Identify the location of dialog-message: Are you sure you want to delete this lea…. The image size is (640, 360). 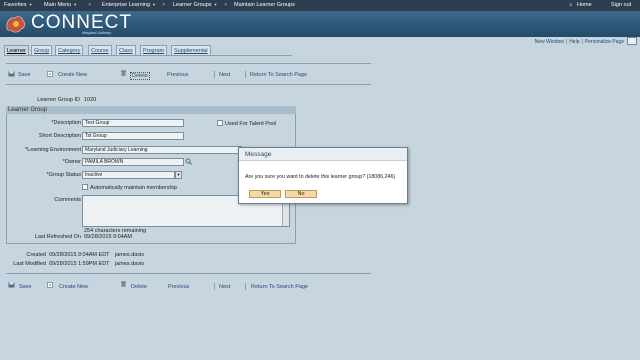
(320, 177).